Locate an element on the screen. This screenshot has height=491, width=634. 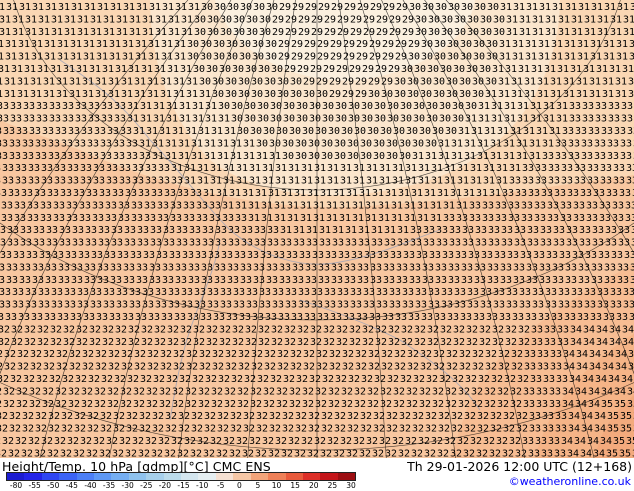
color-legend-tick: -50 is located at coordinates (53, 485).